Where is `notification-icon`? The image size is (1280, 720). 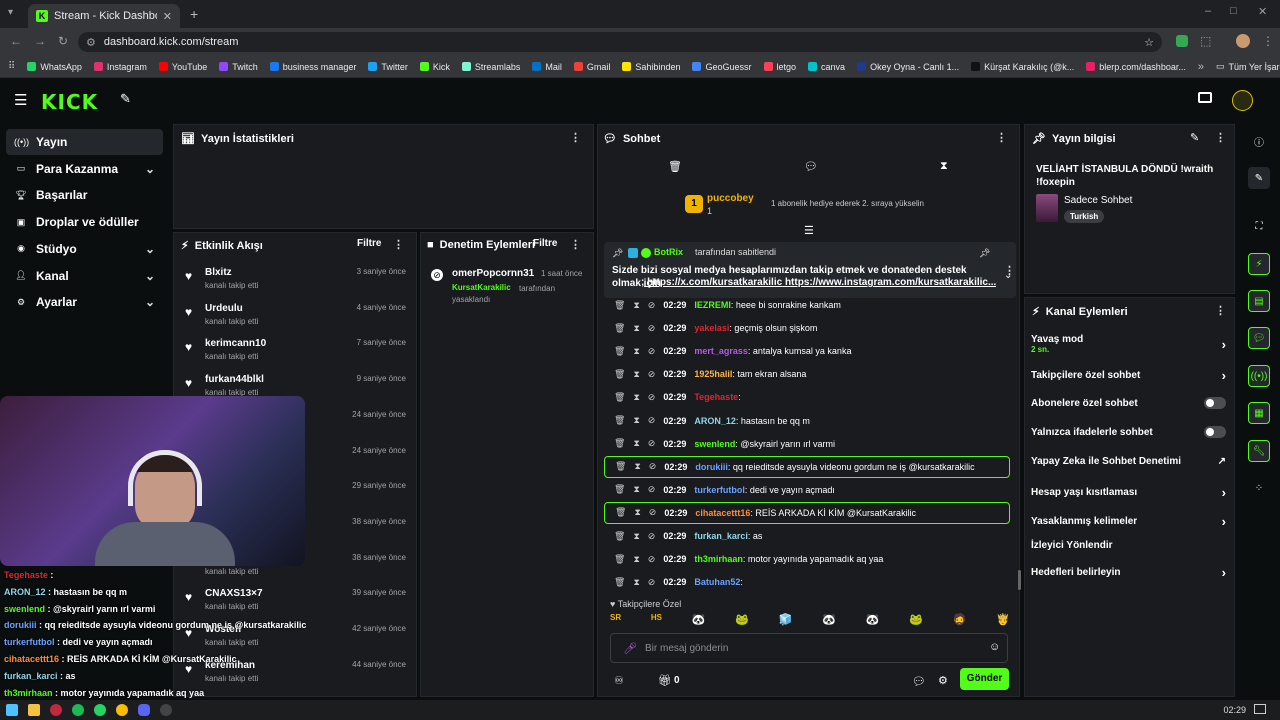
notification-icon is located at coordinates (1260, 709).